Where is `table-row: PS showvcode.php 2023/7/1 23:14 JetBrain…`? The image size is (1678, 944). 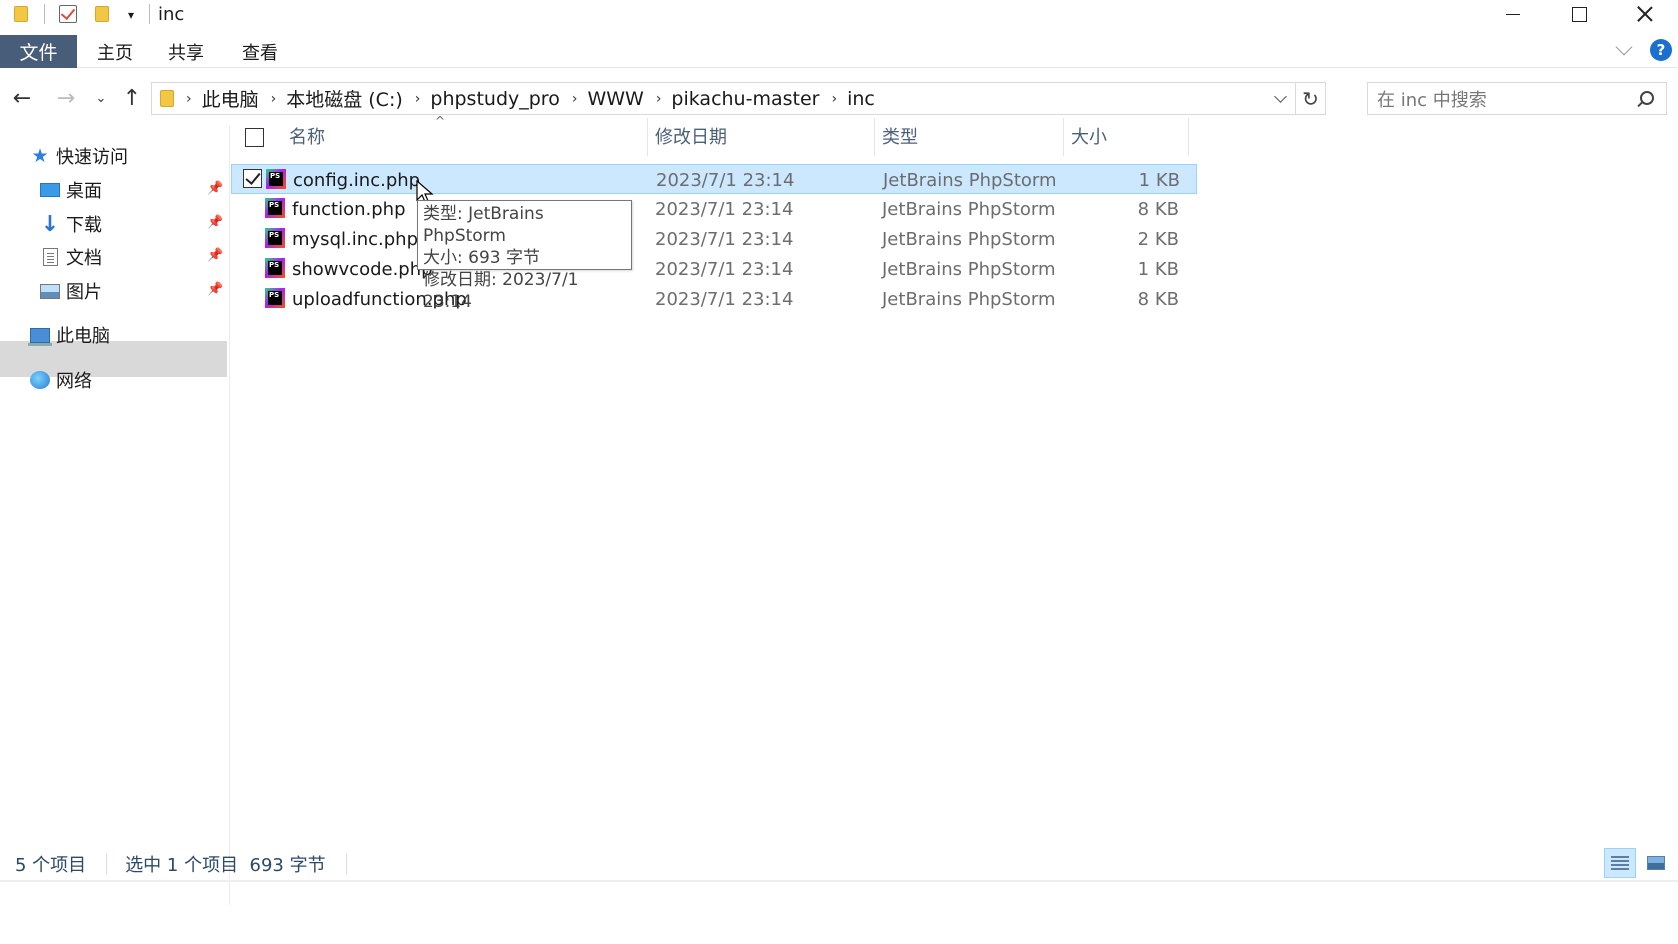
table-row: PS showvcode.php 2023/7/1 23:14 JetBrain… is located at coordinates (714, 269).